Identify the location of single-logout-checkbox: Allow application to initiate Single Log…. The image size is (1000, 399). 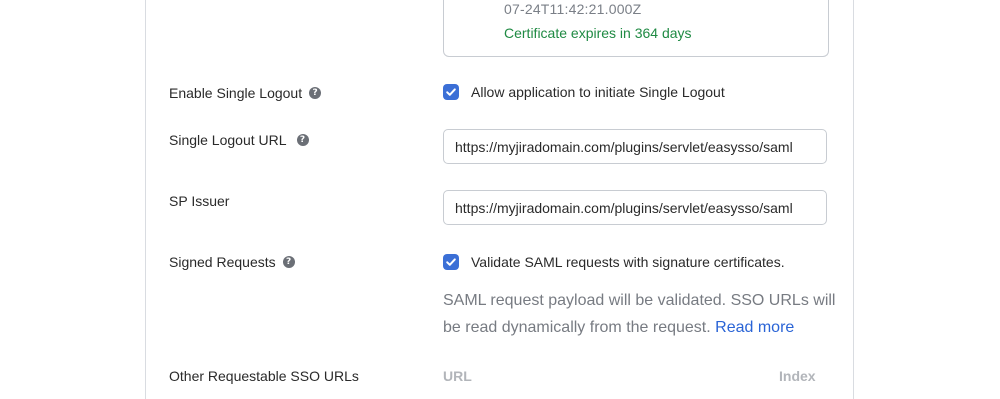
(584, 92).